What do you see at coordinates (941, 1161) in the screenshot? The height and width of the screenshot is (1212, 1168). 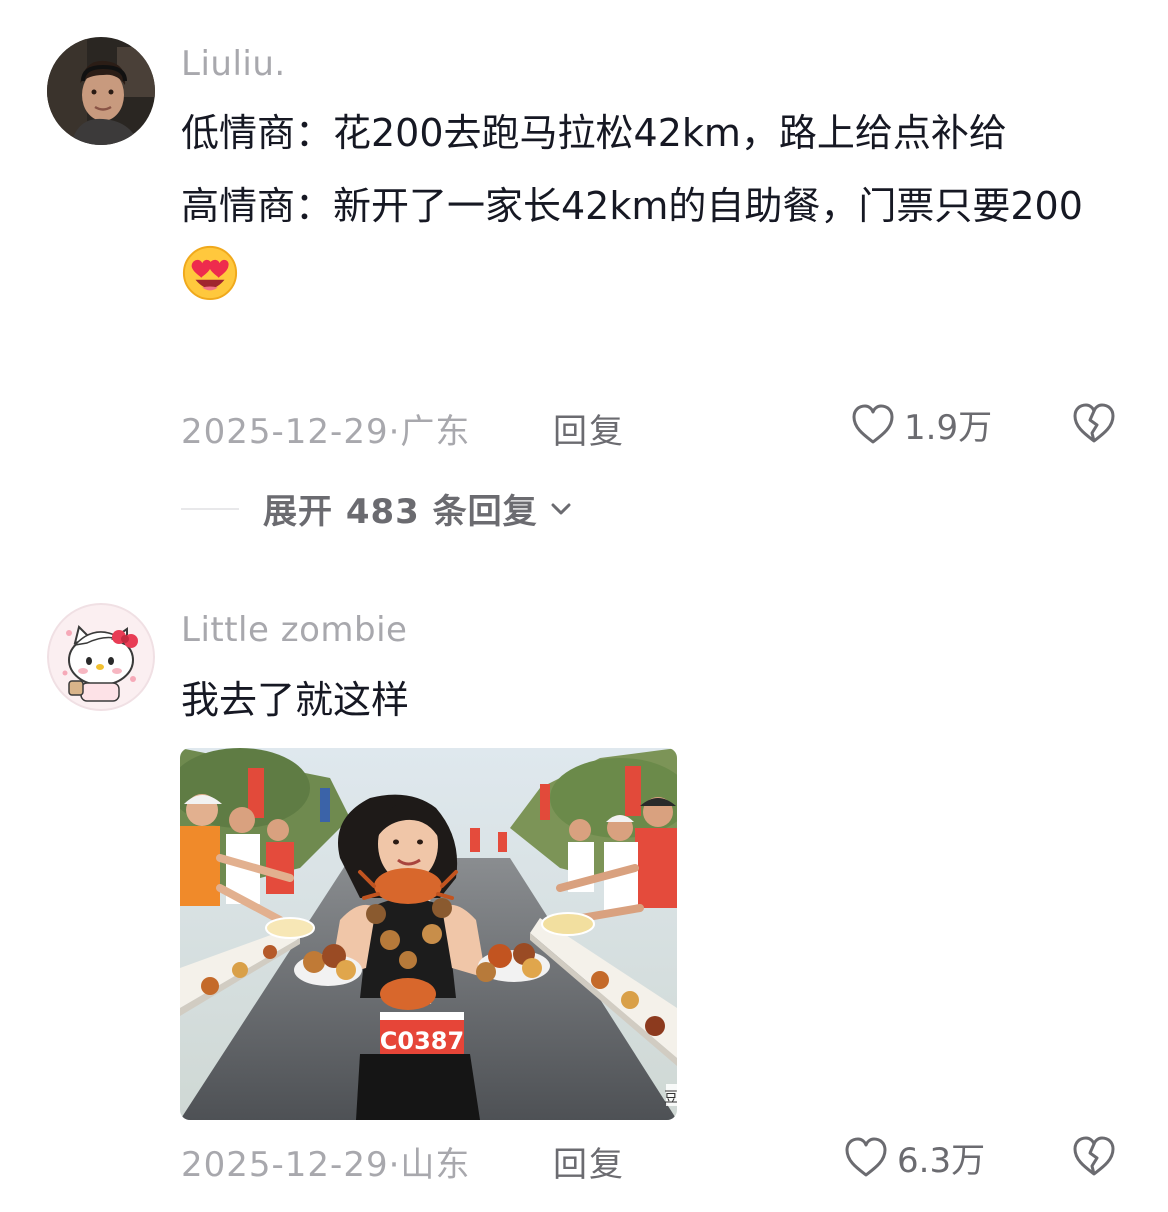 I see `like-count: 6.3万` at bounding box center [941, 1161].